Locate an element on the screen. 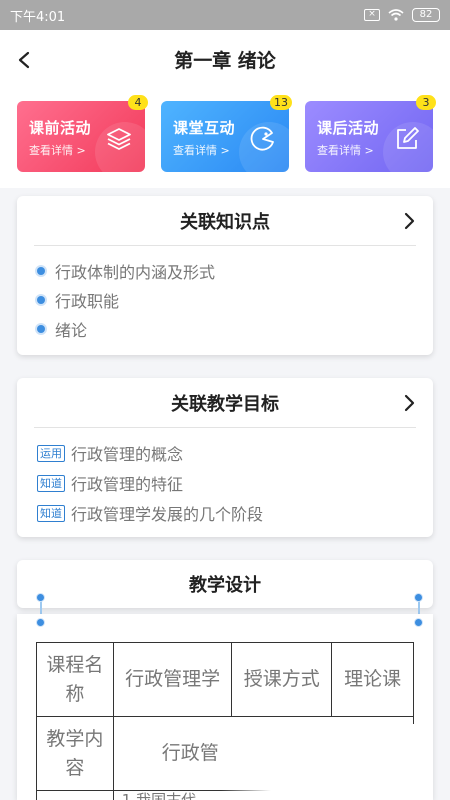 The height and width of the screenshot is (800, 450). table-cell: 教学内容 is located at coordinates (75, 753).